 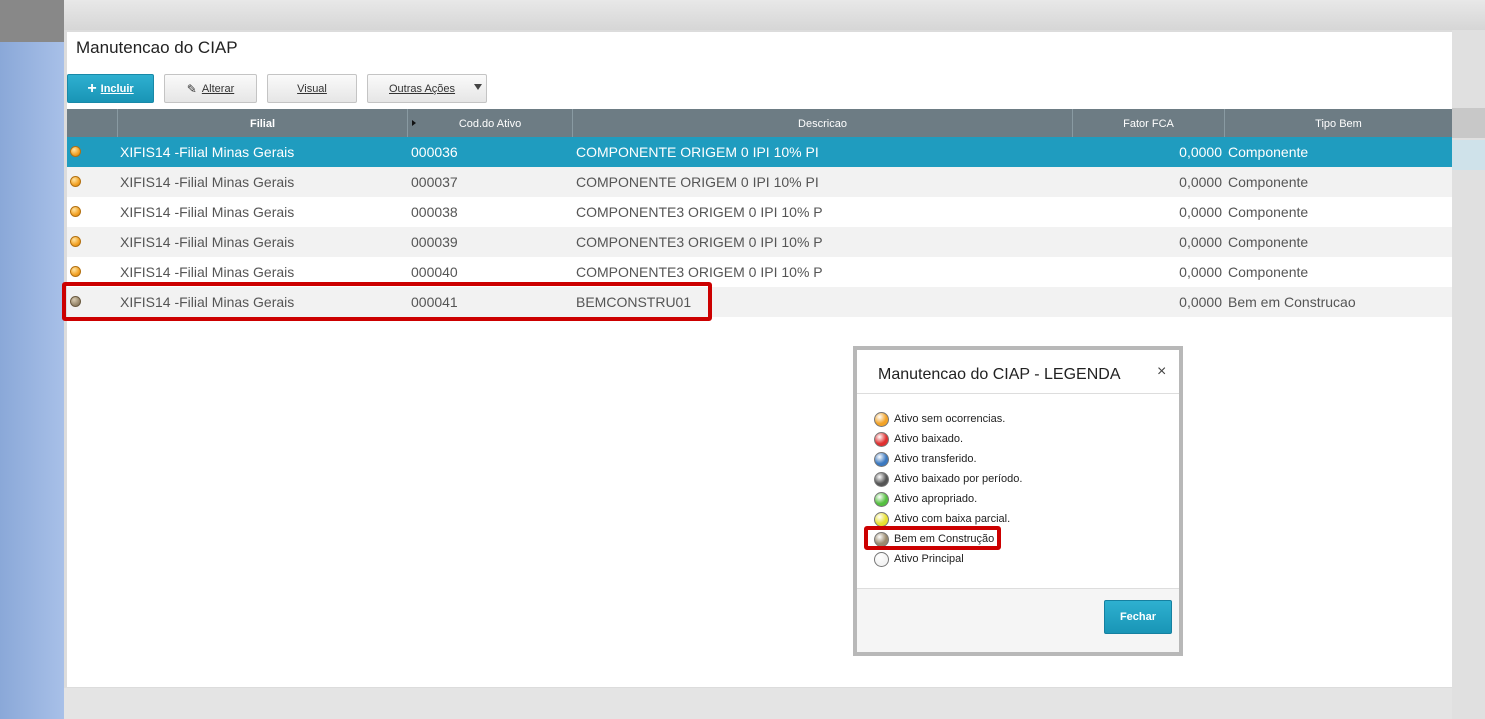 What do you see at coordinates (1292, 302) in the screenshot?
I see `cell-tipo: Bem em Construcao` at bounding box center [1292, 302].